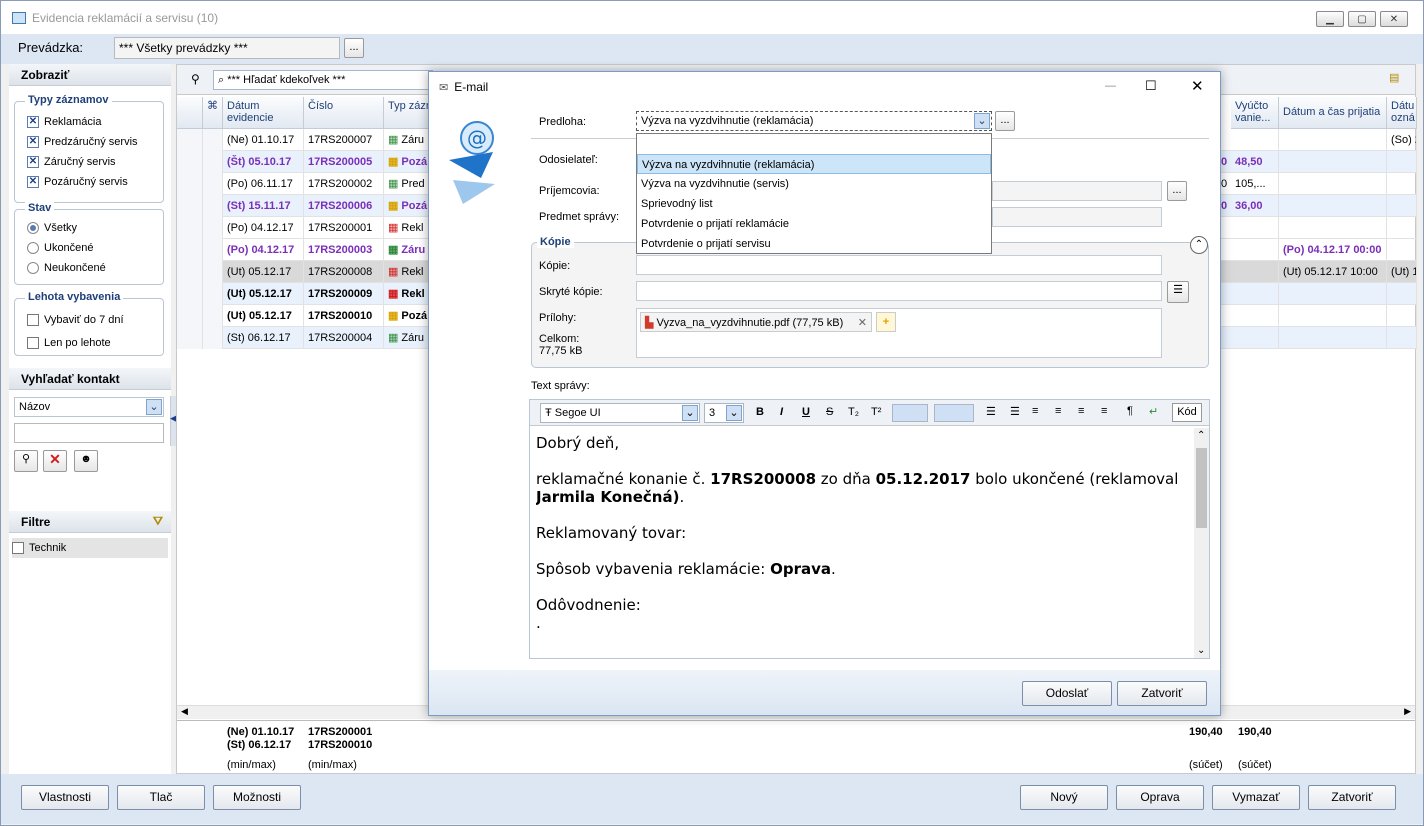  I want to click on cell-datum: (Ut) 05.12.17, so click(263, 272).